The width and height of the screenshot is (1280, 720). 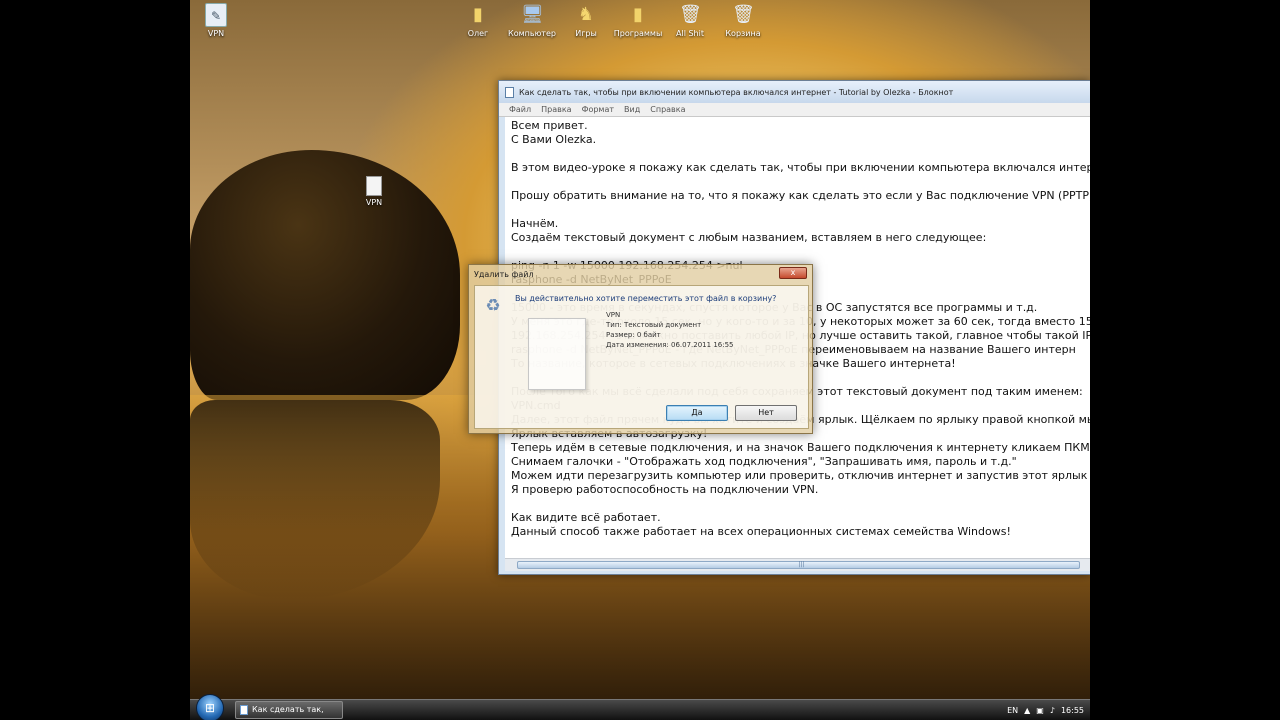 What do you see at coordinates (638, 33) in the screenshot?
I see `desktop-icon-label: Программы` at bounding box center [638, 33].